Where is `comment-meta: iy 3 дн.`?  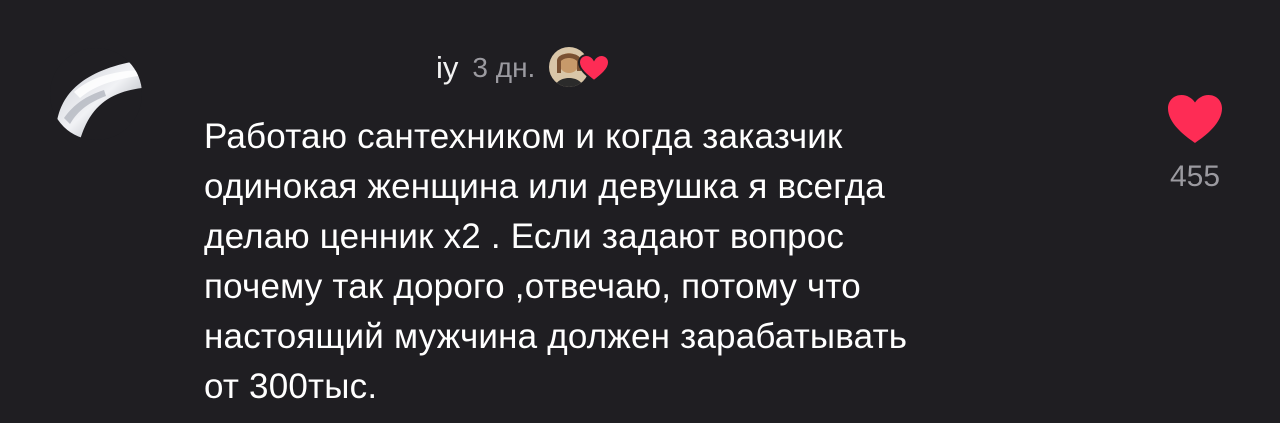 comment-meta: iy 3 дн. is located at coordinates (523, 68).